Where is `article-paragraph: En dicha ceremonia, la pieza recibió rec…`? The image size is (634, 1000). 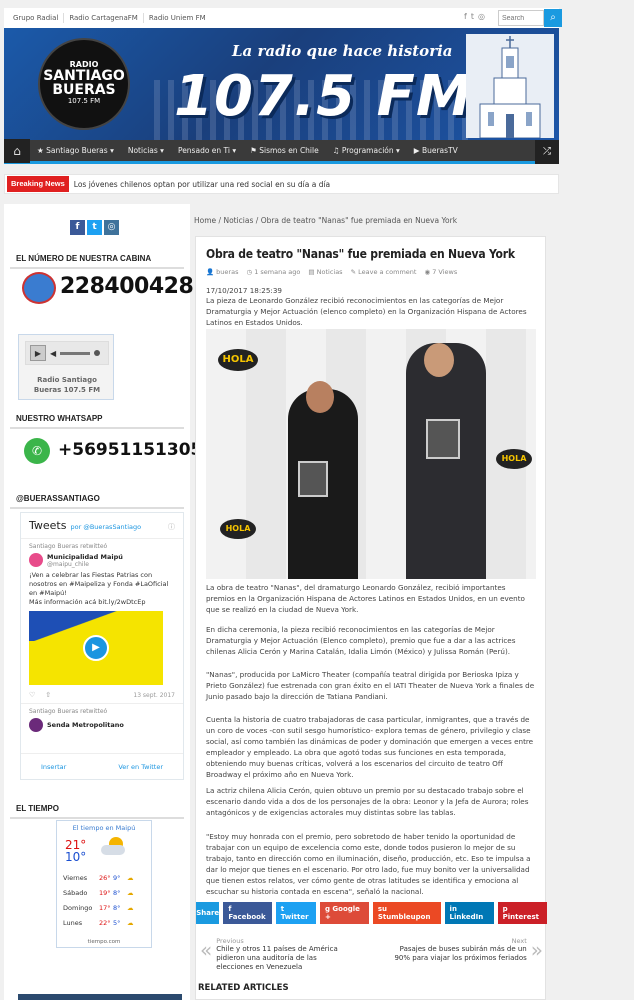 article-paragraph: En dicha ceremonia, la pieza recibió rec… is located at coordinates (361, 640).